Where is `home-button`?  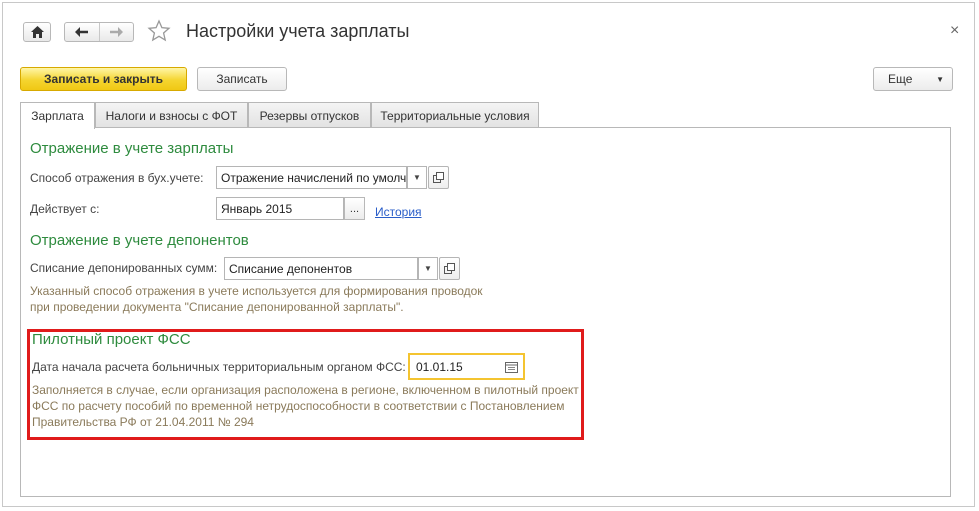 home-button is located at coordinates (37, 32).